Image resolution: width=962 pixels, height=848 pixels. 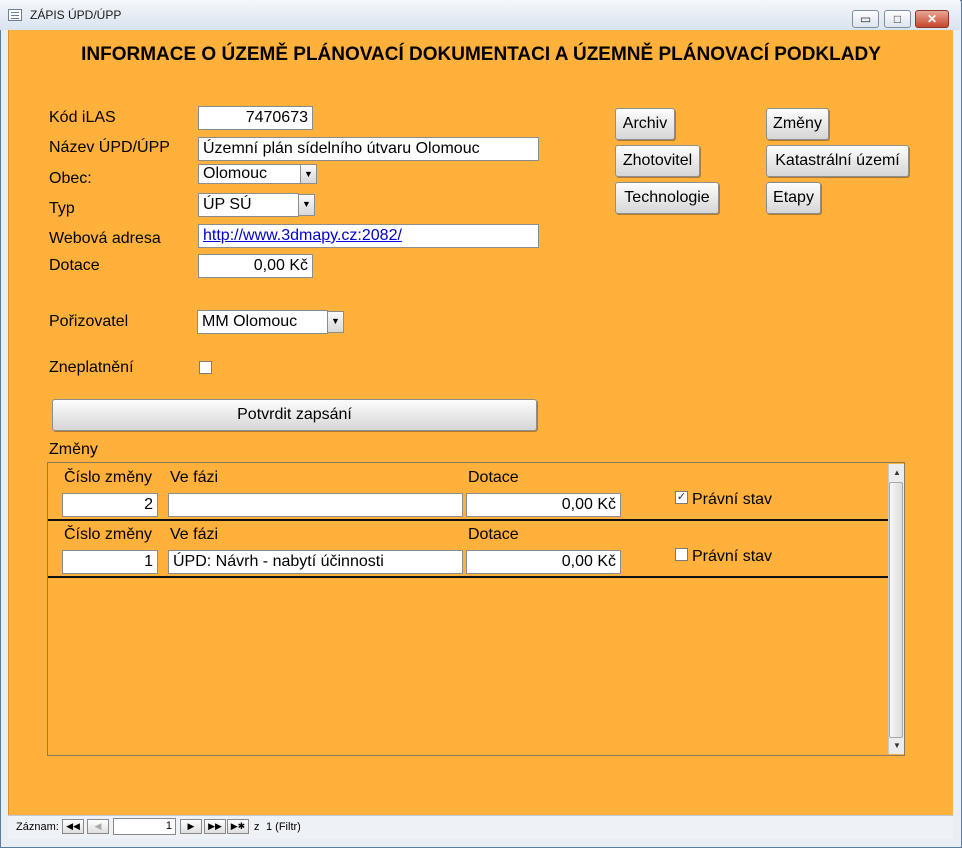 I want to click on zaznam-label: Záznam:, so click(x=37, y=827).